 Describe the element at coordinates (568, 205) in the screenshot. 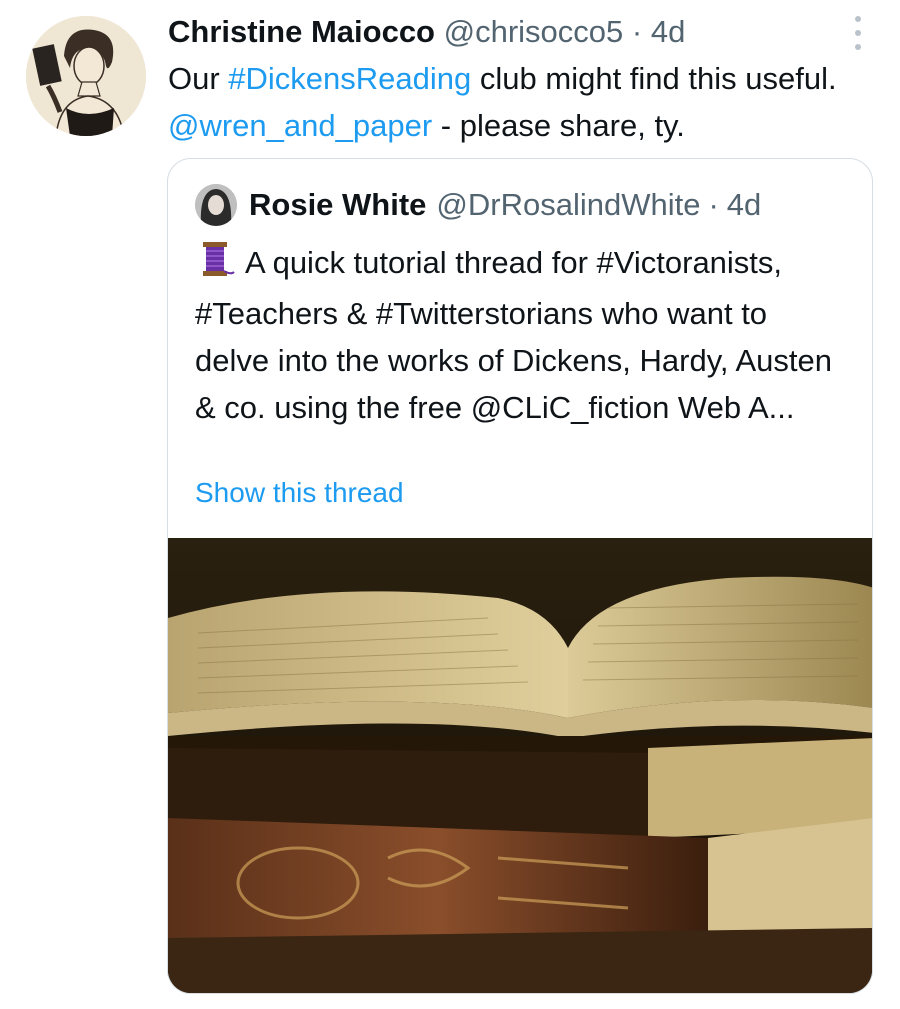

I see `quoted-author-handle: @DrRosalindWhite` at that location.